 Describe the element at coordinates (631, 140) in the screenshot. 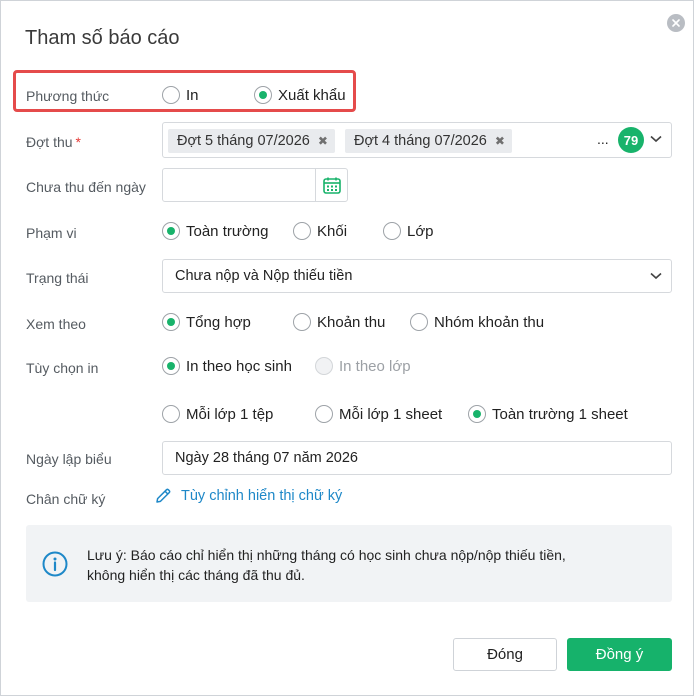

I see `selected-count-badge: 79` at that location.